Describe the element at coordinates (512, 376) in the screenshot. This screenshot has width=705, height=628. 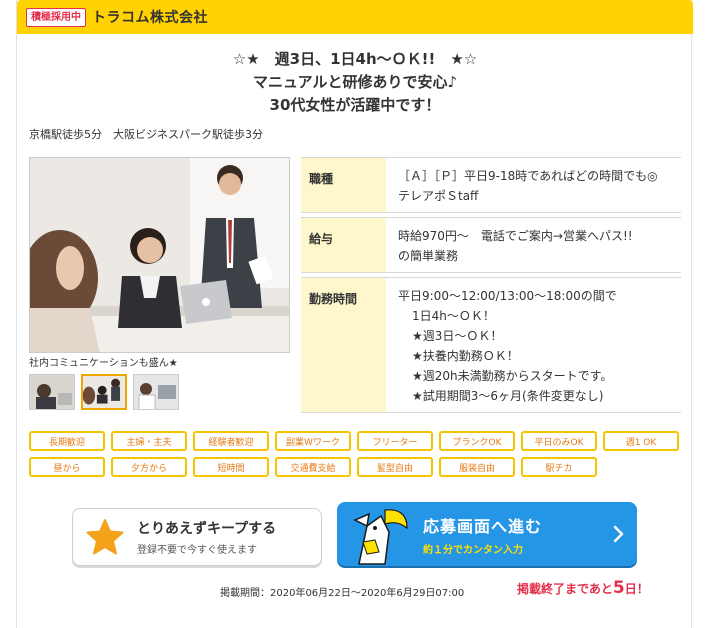
I see `info-line: ★週20h未満勤務からスタートです。` at that location.